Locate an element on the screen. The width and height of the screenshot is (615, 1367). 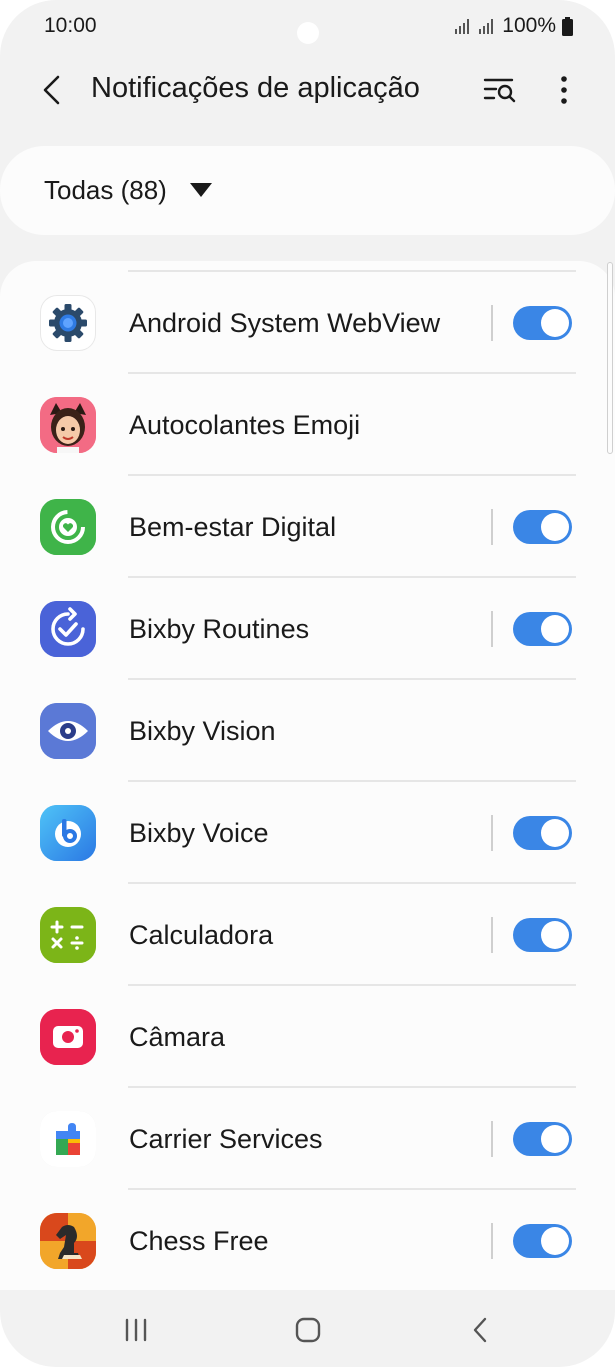
list-search-icon is located at coordinates (499, 90).